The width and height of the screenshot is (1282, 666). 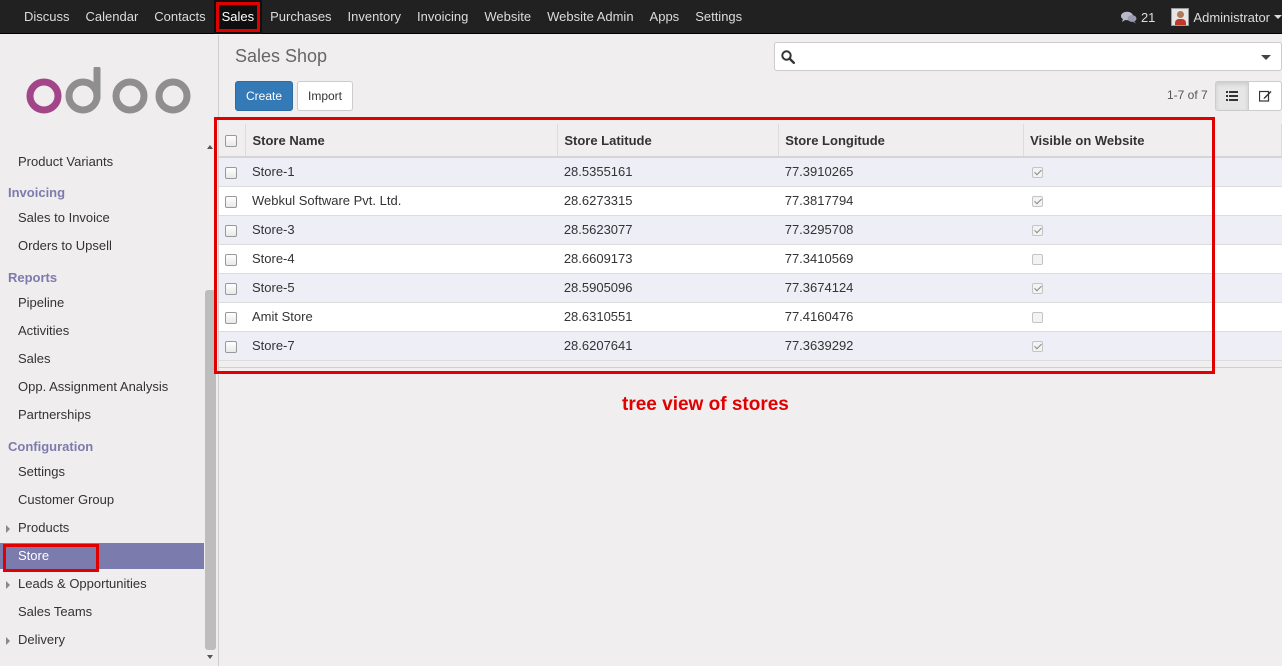 What do you see at coordinates (102, 472) in the screenshot?
I see `sidebar-item-settings: Settings` at bounding box center [102, 472].